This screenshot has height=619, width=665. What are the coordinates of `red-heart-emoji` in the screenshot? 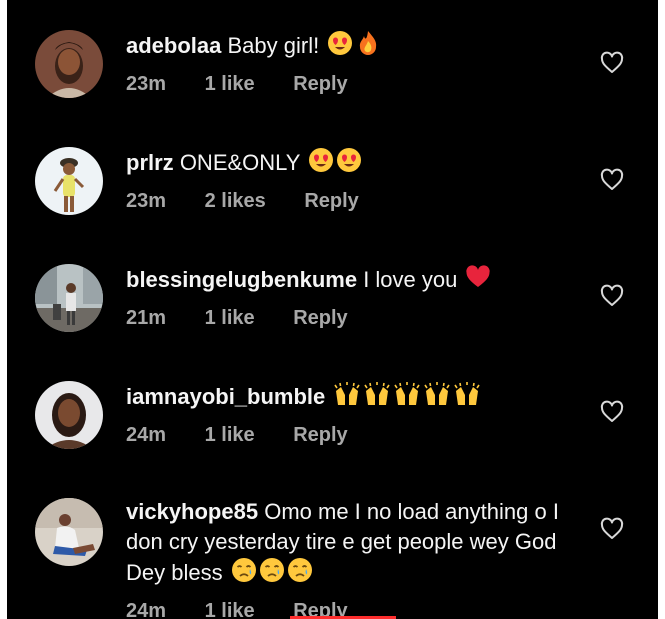 It's located at (478, 277).